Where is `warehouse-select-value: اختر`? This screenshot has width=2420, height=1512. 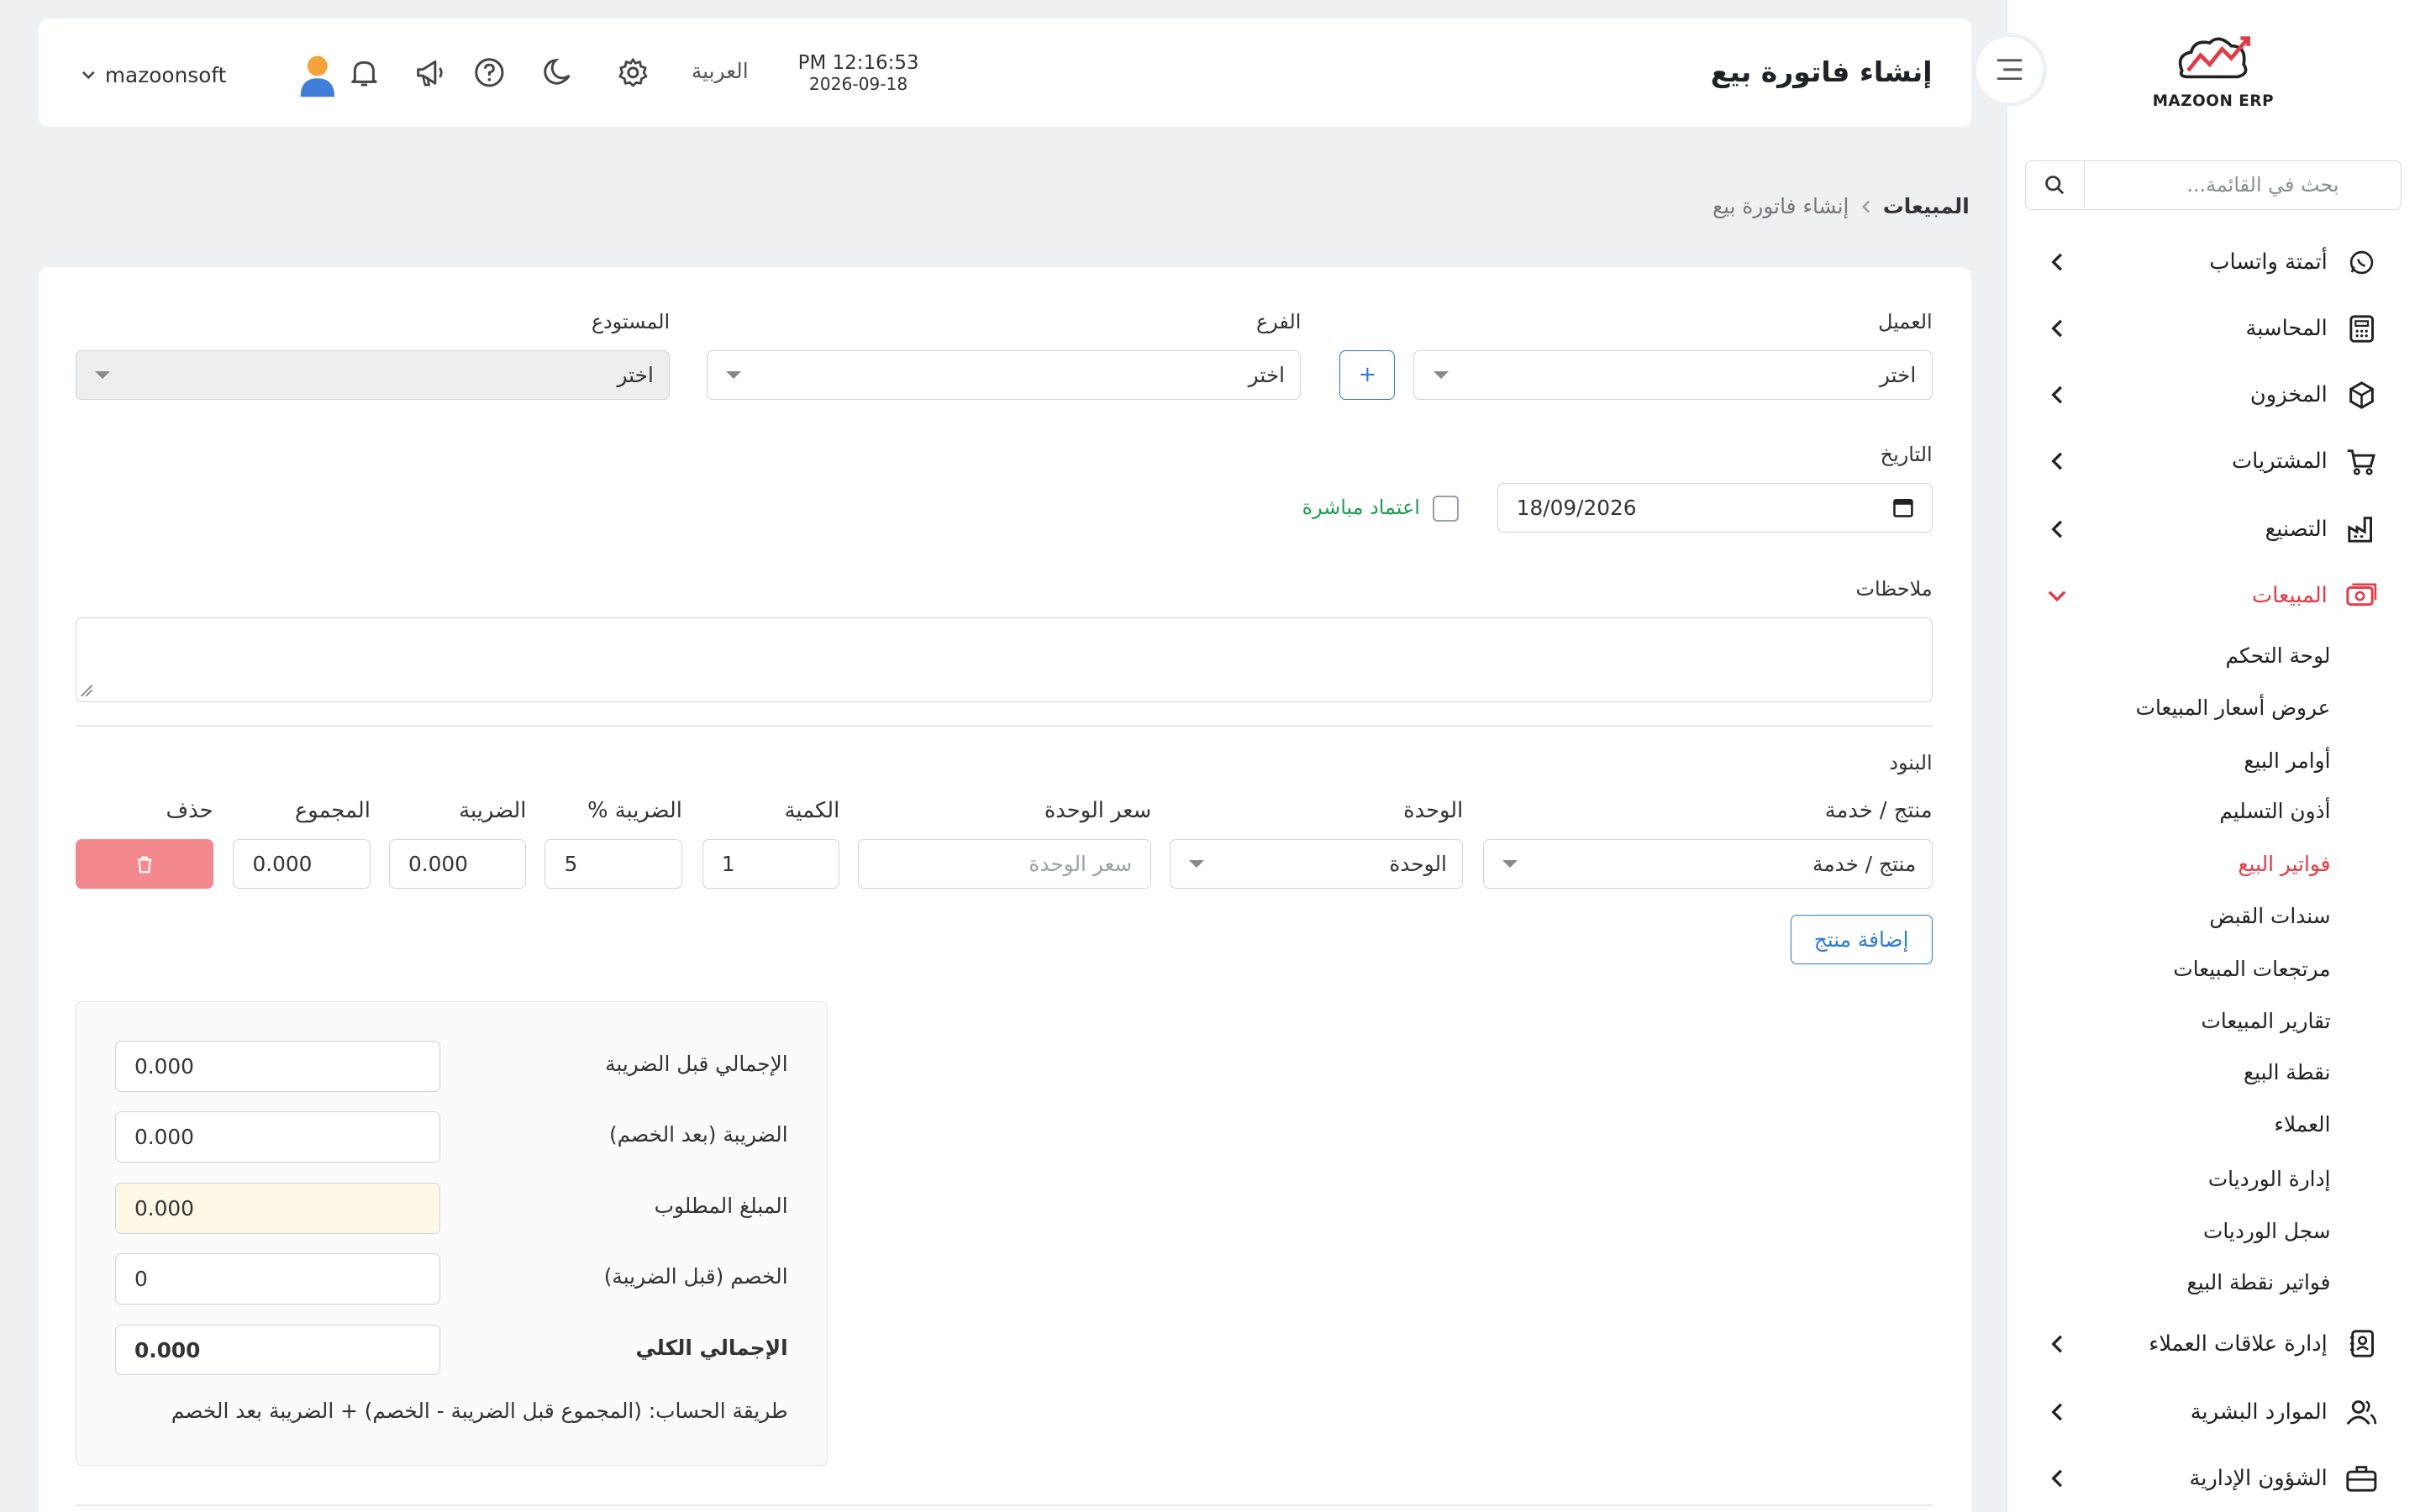
warehouse-select-value: اختر is located at coordinates (635, 374).